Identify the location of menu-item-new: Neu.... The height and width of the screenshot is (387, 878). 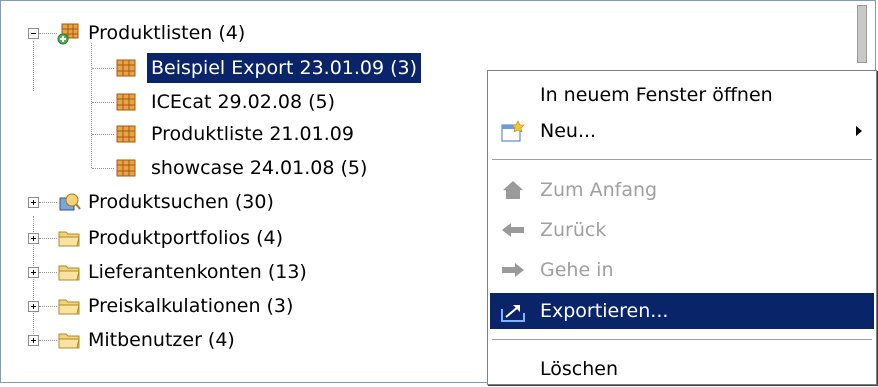
(682, 131).